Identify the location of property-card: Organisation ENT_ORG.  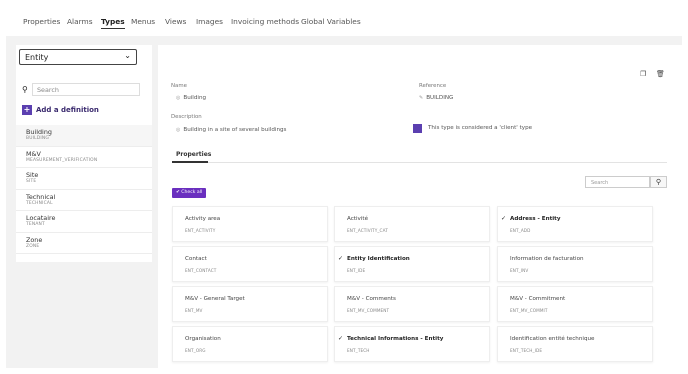
(250, 344).